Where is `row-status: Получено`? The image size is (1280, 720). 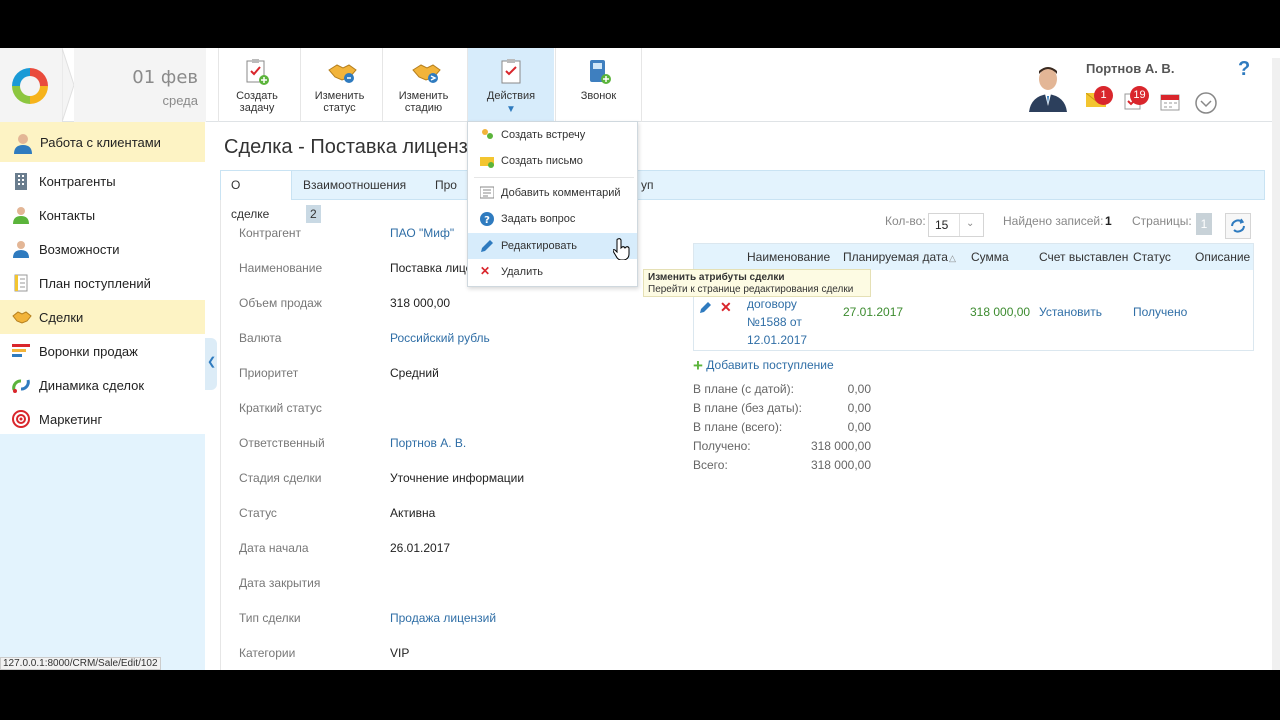
row-status: Получено is located at coordinates (1160, 312).